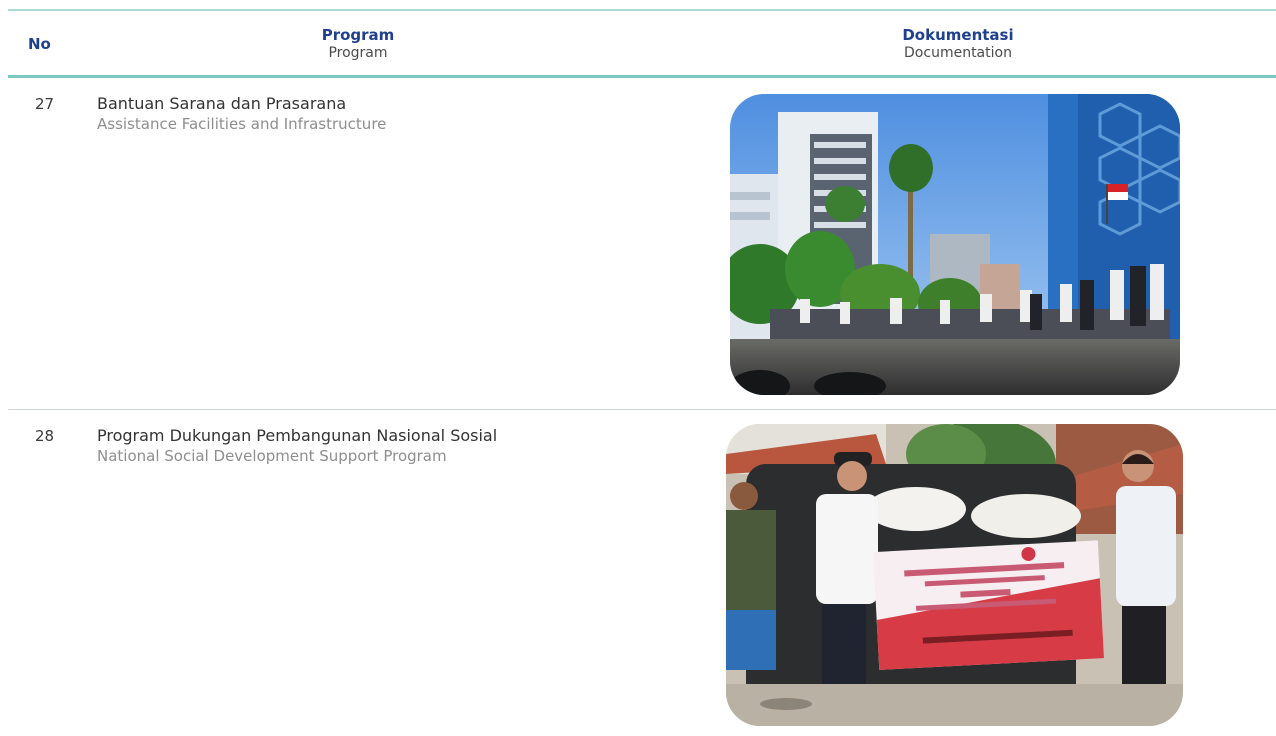  Describe the element at coordinates (958, 53) in the screenshot. I see `header-doc-subtitle: Documentation` at that location.